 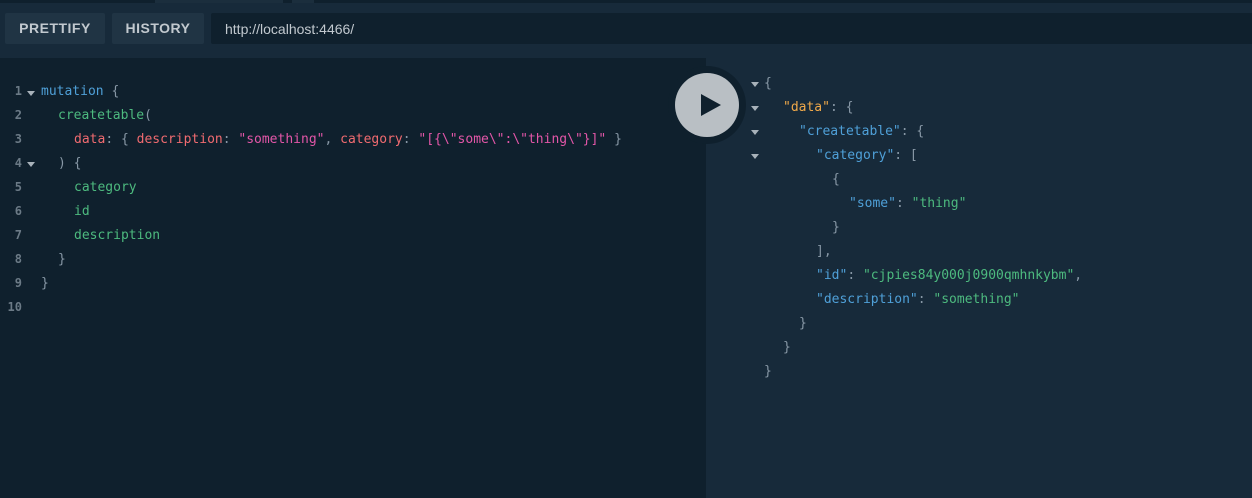 I want to click on line-number: 9, so click(x=18, y=283).